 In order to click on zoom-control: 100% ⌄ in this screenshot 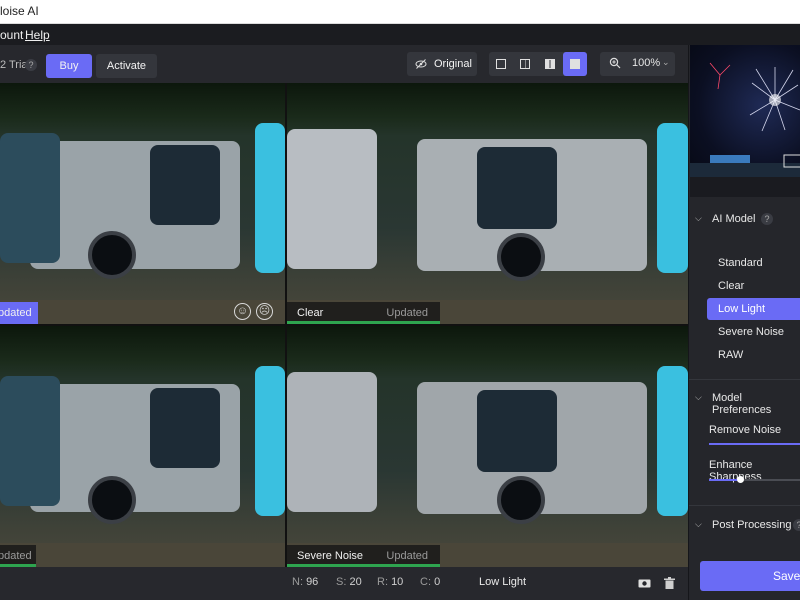, I will do `click(637, 64)`.